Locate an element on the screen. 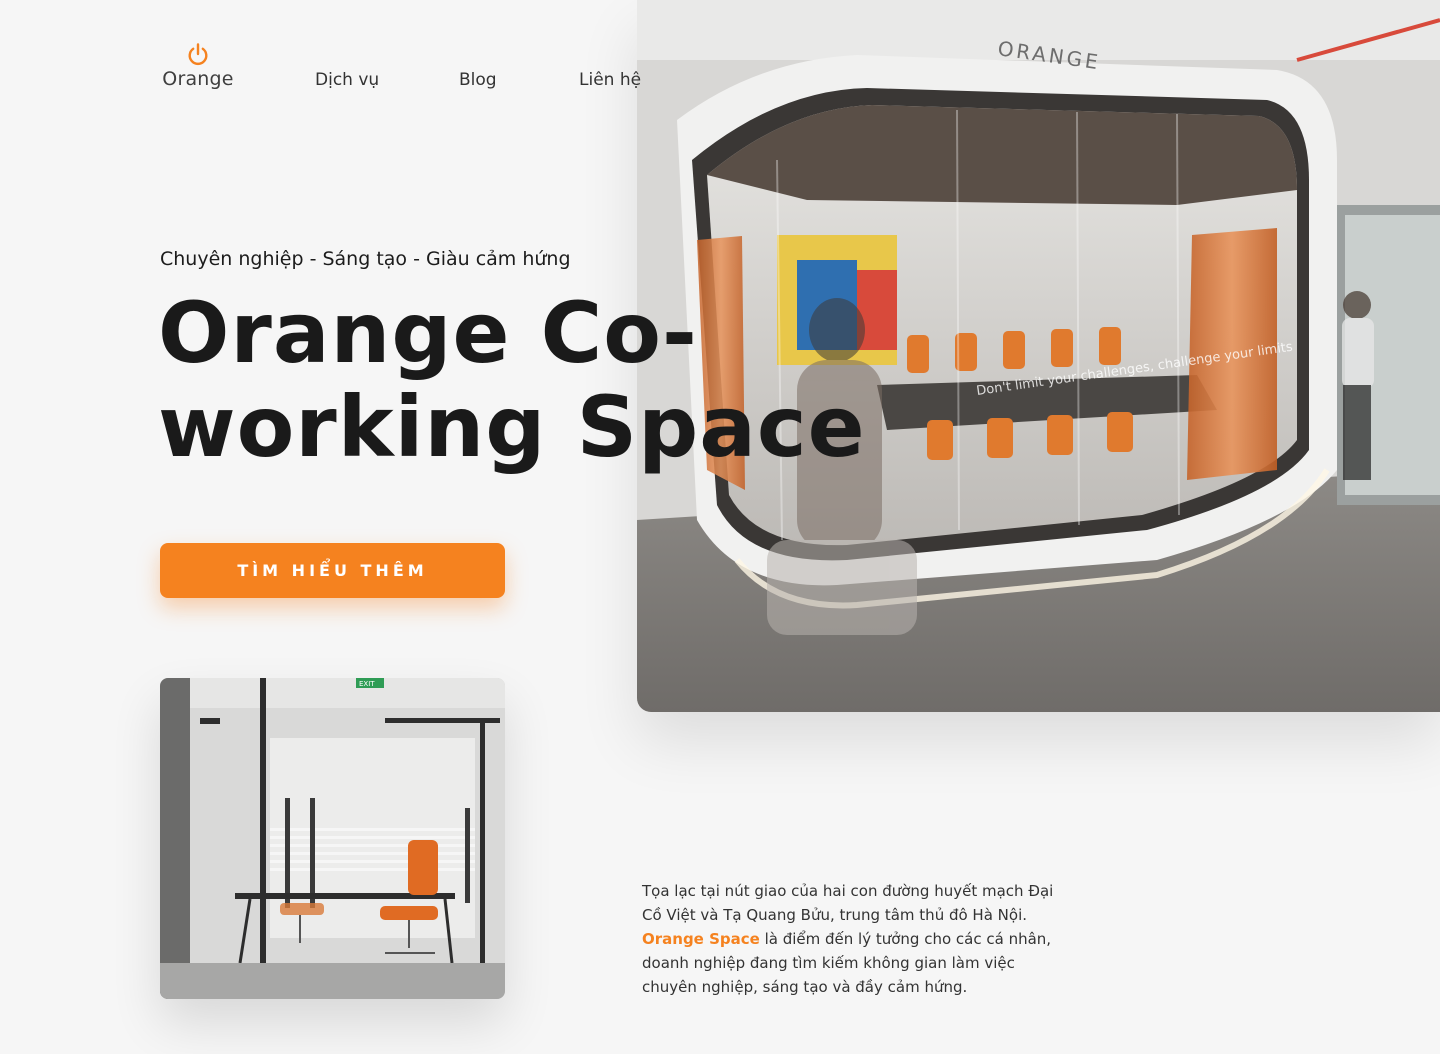 The width and height of the screenshot is (1440, 1054). office-photo: EXIT is located at coordinates (332, 838).